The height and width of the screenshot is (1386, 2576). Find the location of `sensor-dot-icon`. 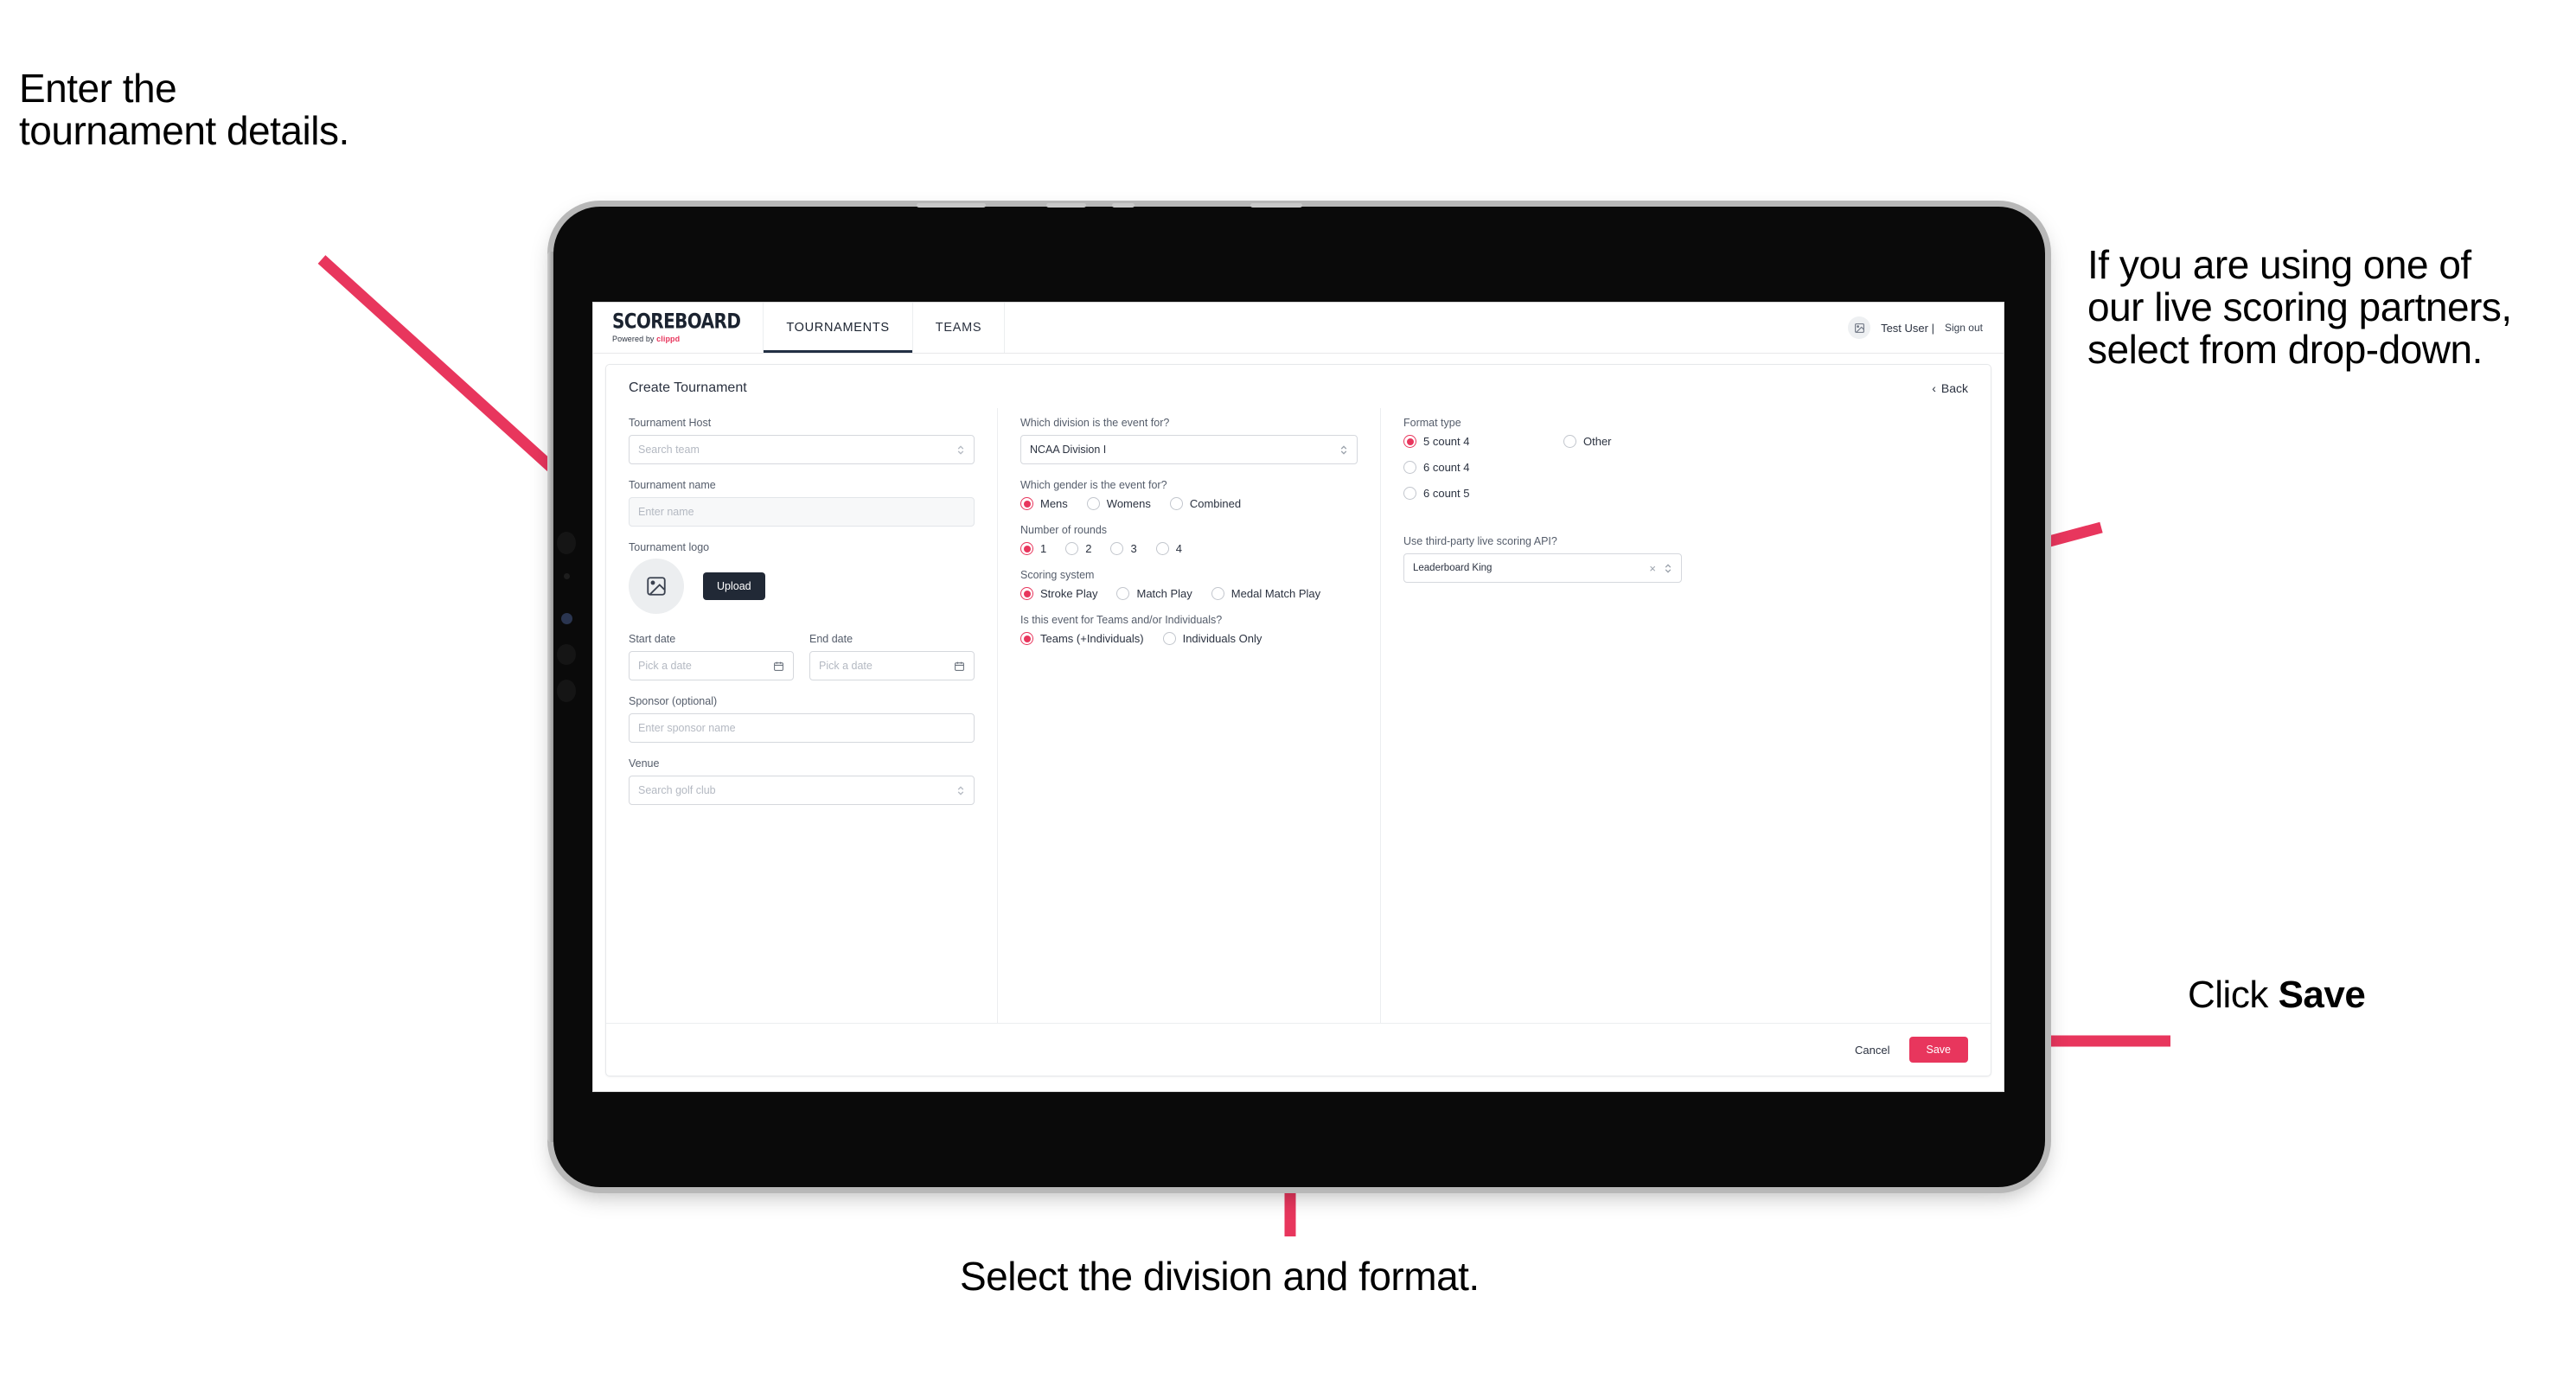

sensor-dot-icon is located at coordinates (567, 576).